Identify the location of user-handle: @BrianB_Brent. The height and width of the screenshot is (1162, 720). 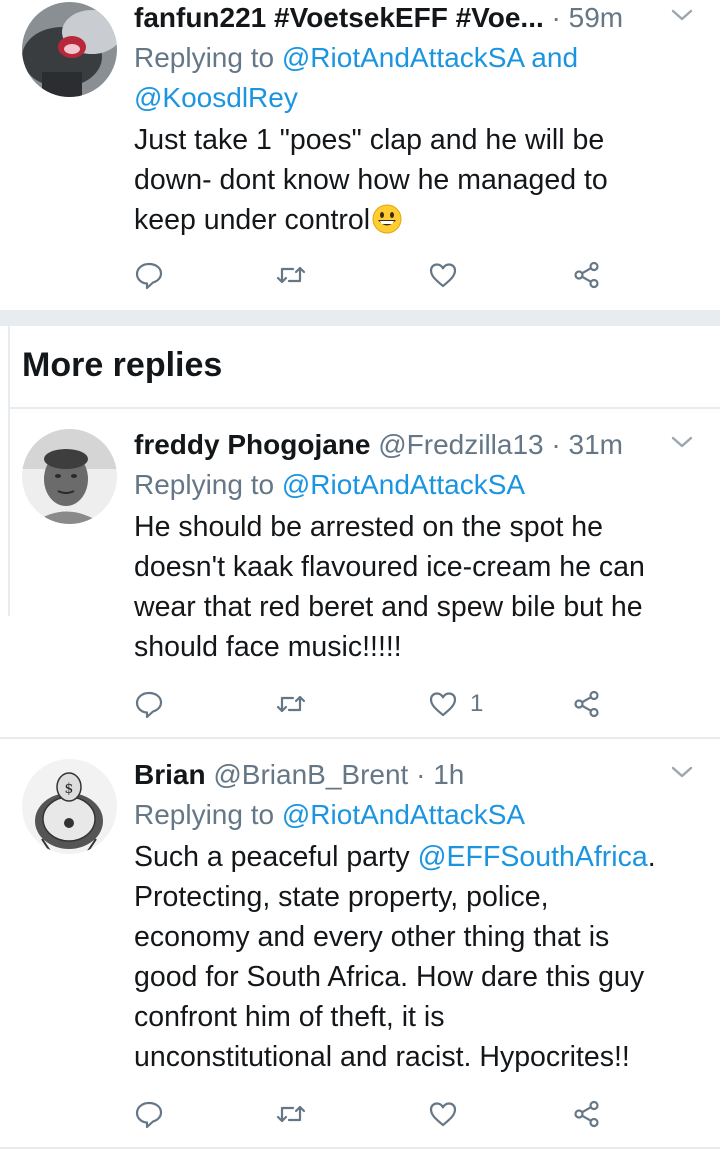
(307, 774).